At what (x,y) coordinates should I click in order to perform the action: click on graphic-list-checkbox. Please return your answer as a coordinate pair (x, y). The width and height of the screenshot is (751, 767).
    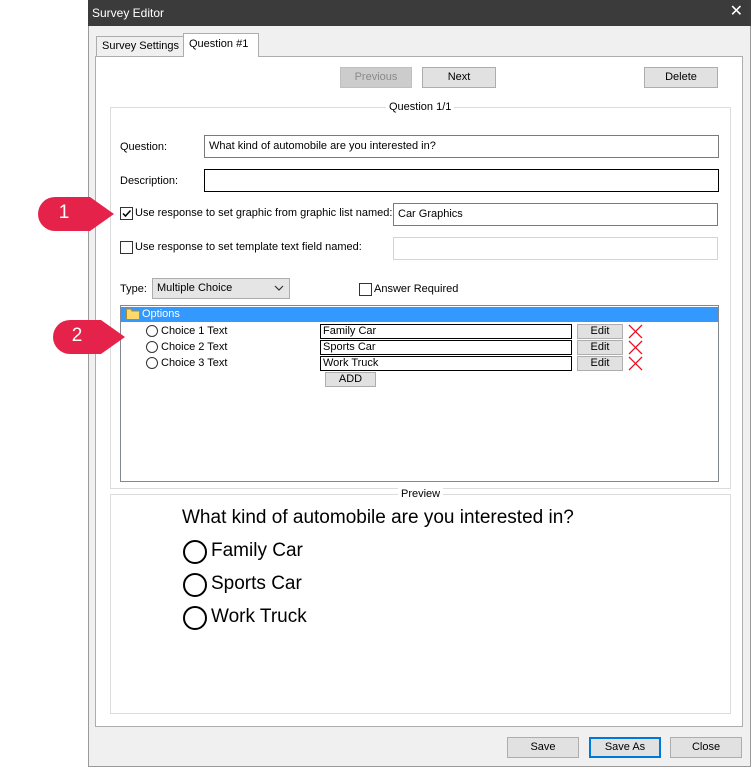
    Looking at the image, I should click on (126, 213).